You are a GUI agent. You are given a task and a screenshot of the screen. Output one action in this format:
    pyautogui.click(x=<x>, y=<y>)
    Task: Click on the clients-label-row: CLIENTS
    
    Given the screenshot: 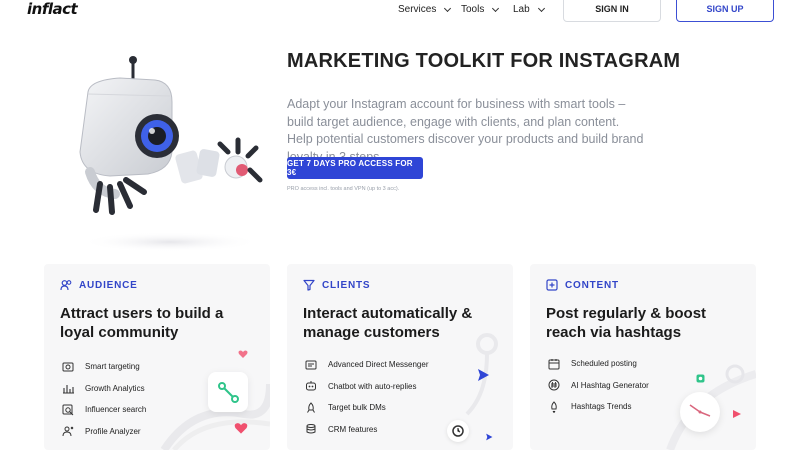 What is the action you would take?
    pyautogui.click(x=336, y=285)
    